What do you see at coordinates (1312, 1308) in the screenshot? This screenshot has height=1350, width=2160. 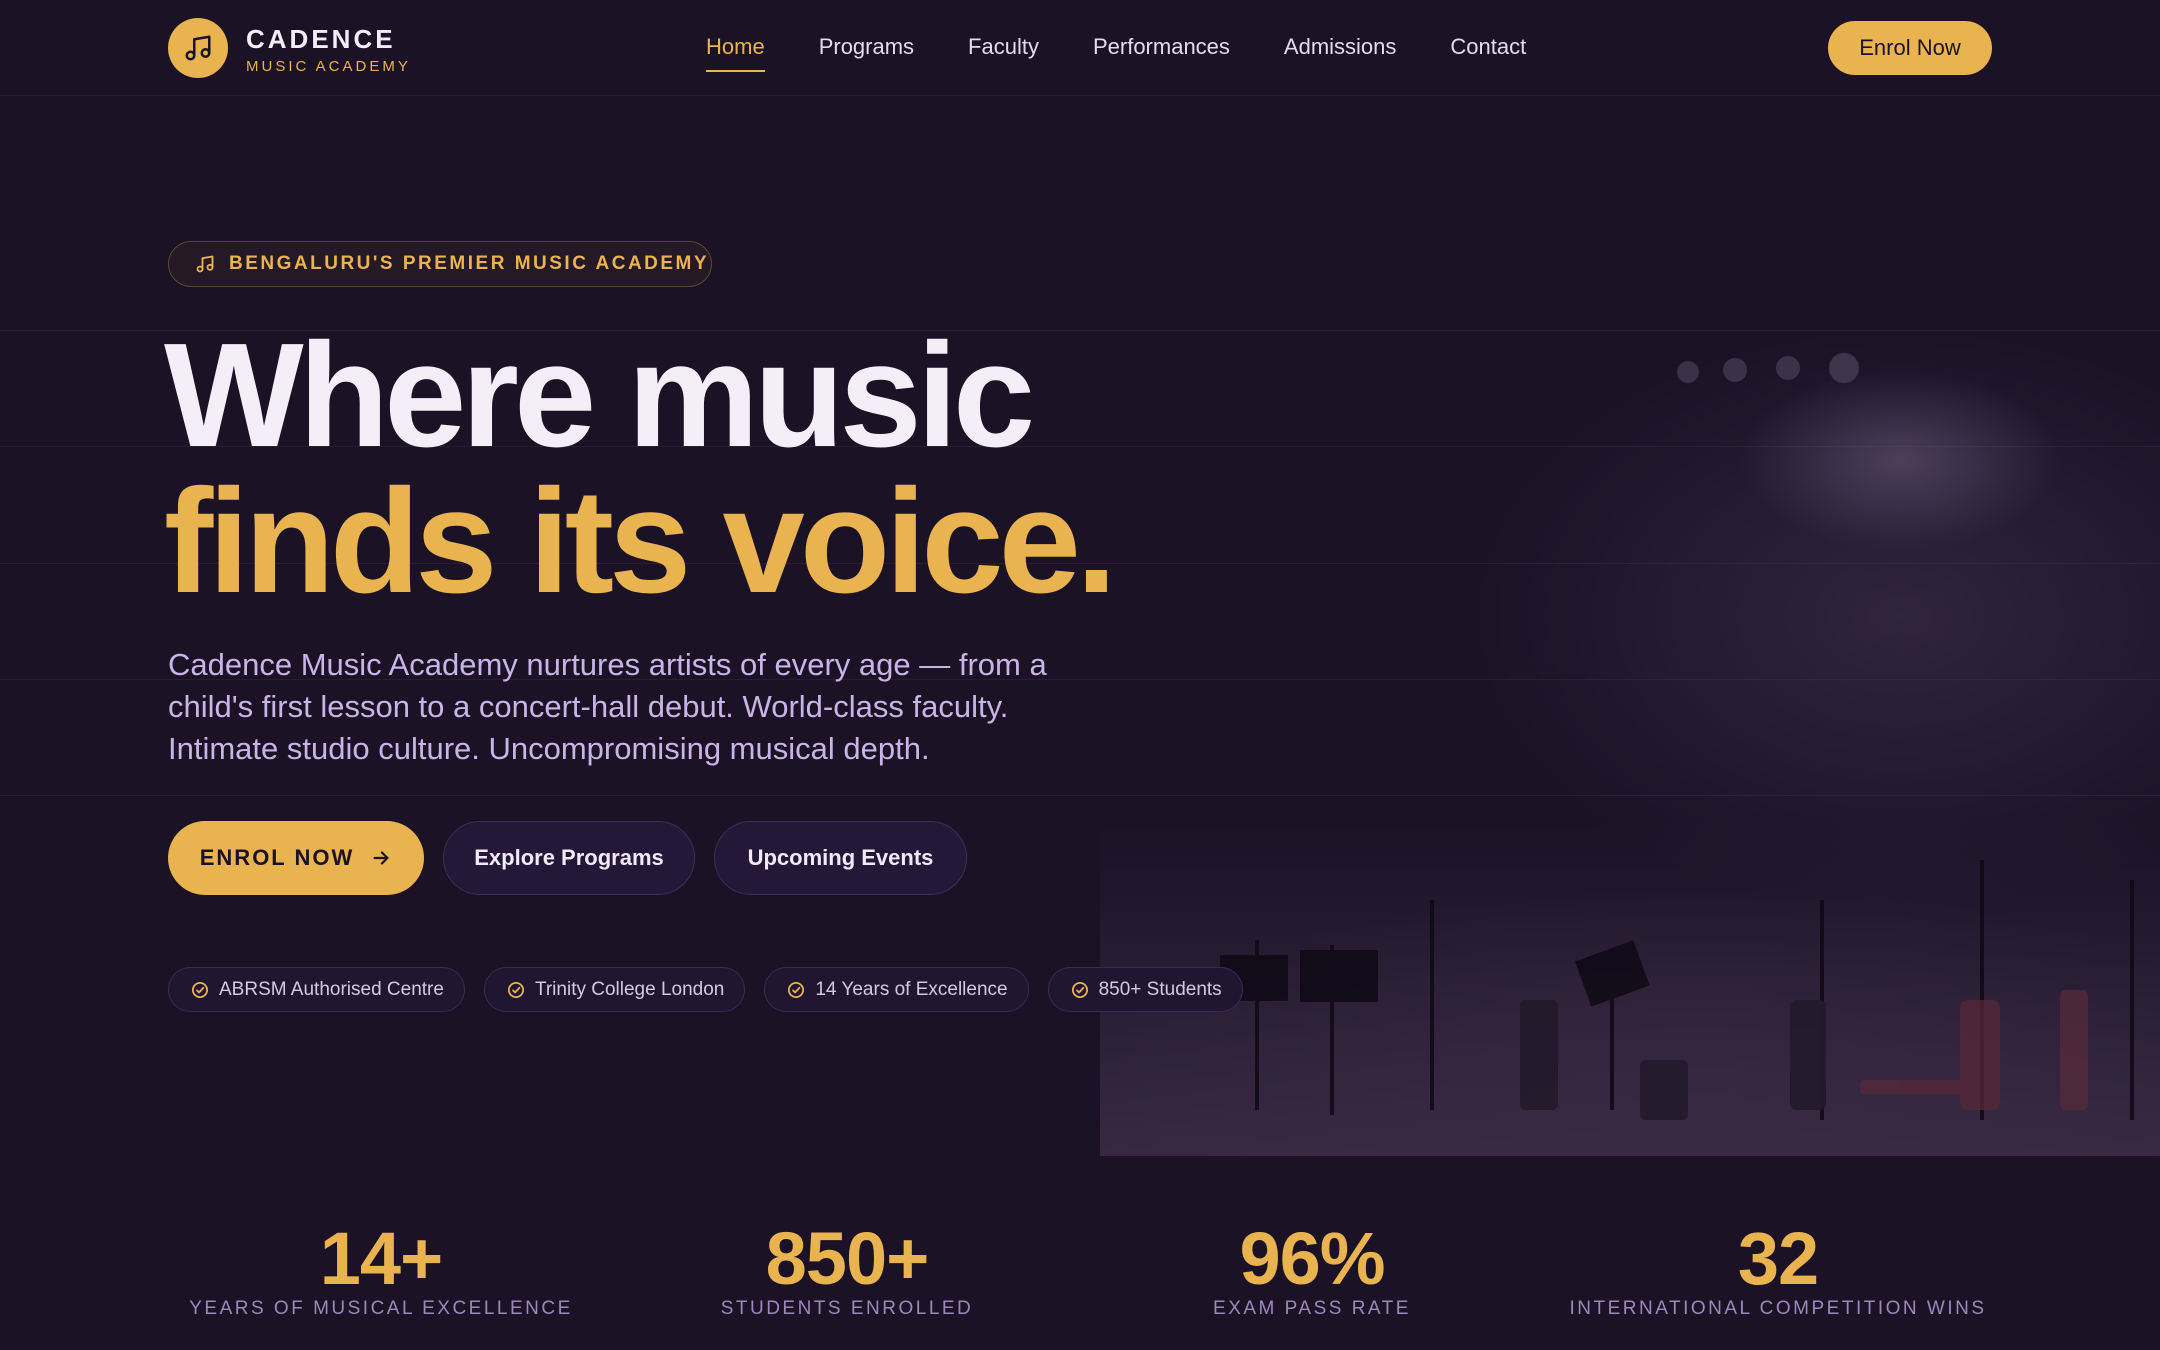 I see `stat-label: EXAM PASS RATE` at bounding box center [1312, 1308].